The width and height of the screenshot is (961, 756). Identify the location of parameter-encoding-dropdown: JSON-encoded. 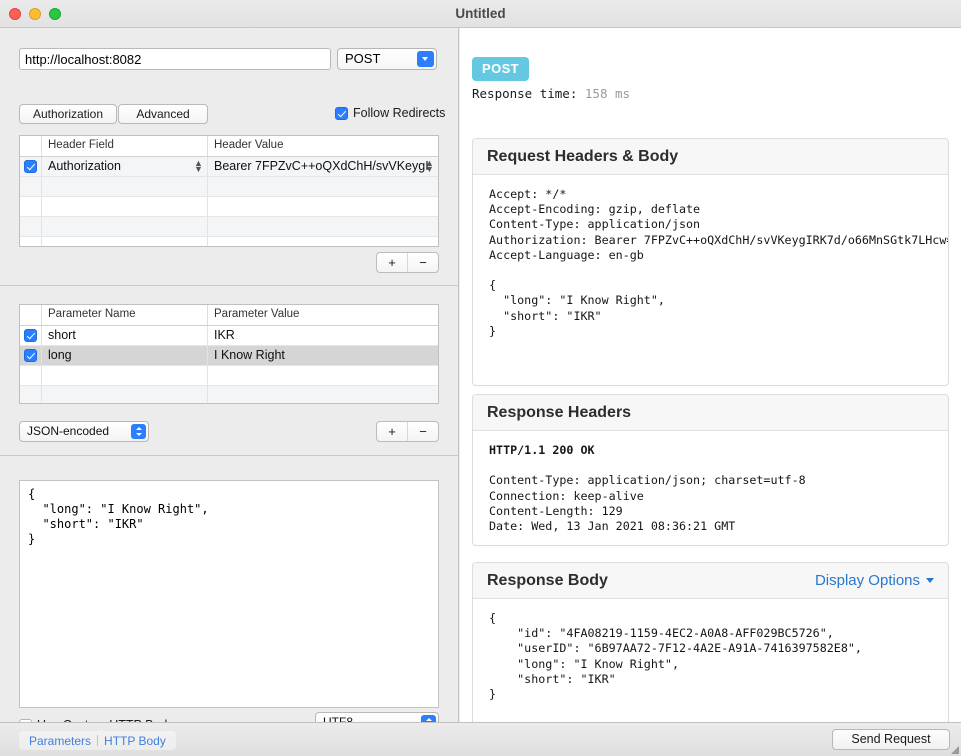
(84, 431).